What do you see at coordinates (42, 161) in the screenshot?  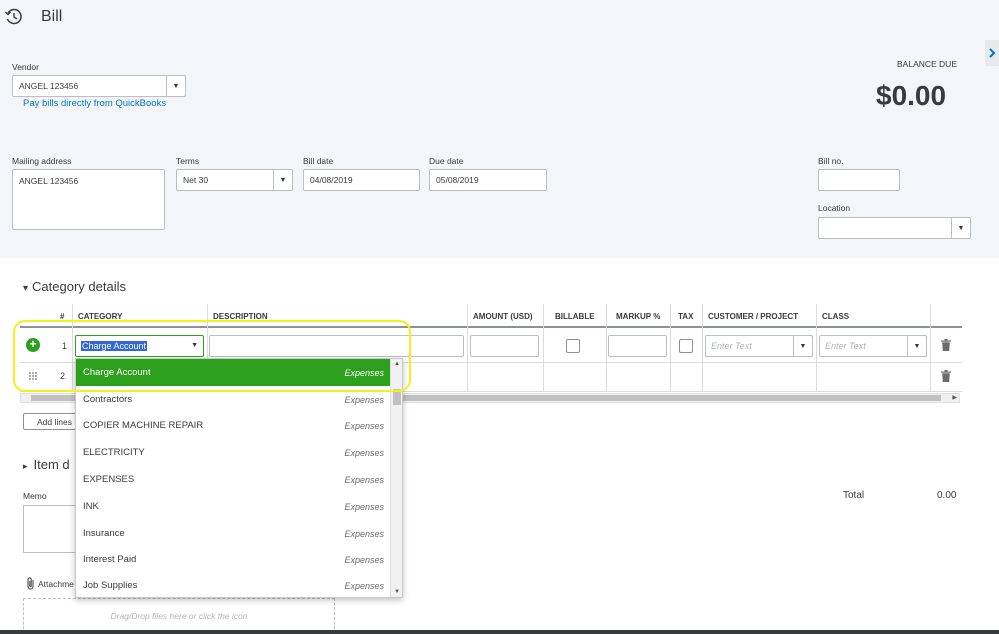 I see `mailing-address-label: Mailing address` at bounding box center [42, 161].